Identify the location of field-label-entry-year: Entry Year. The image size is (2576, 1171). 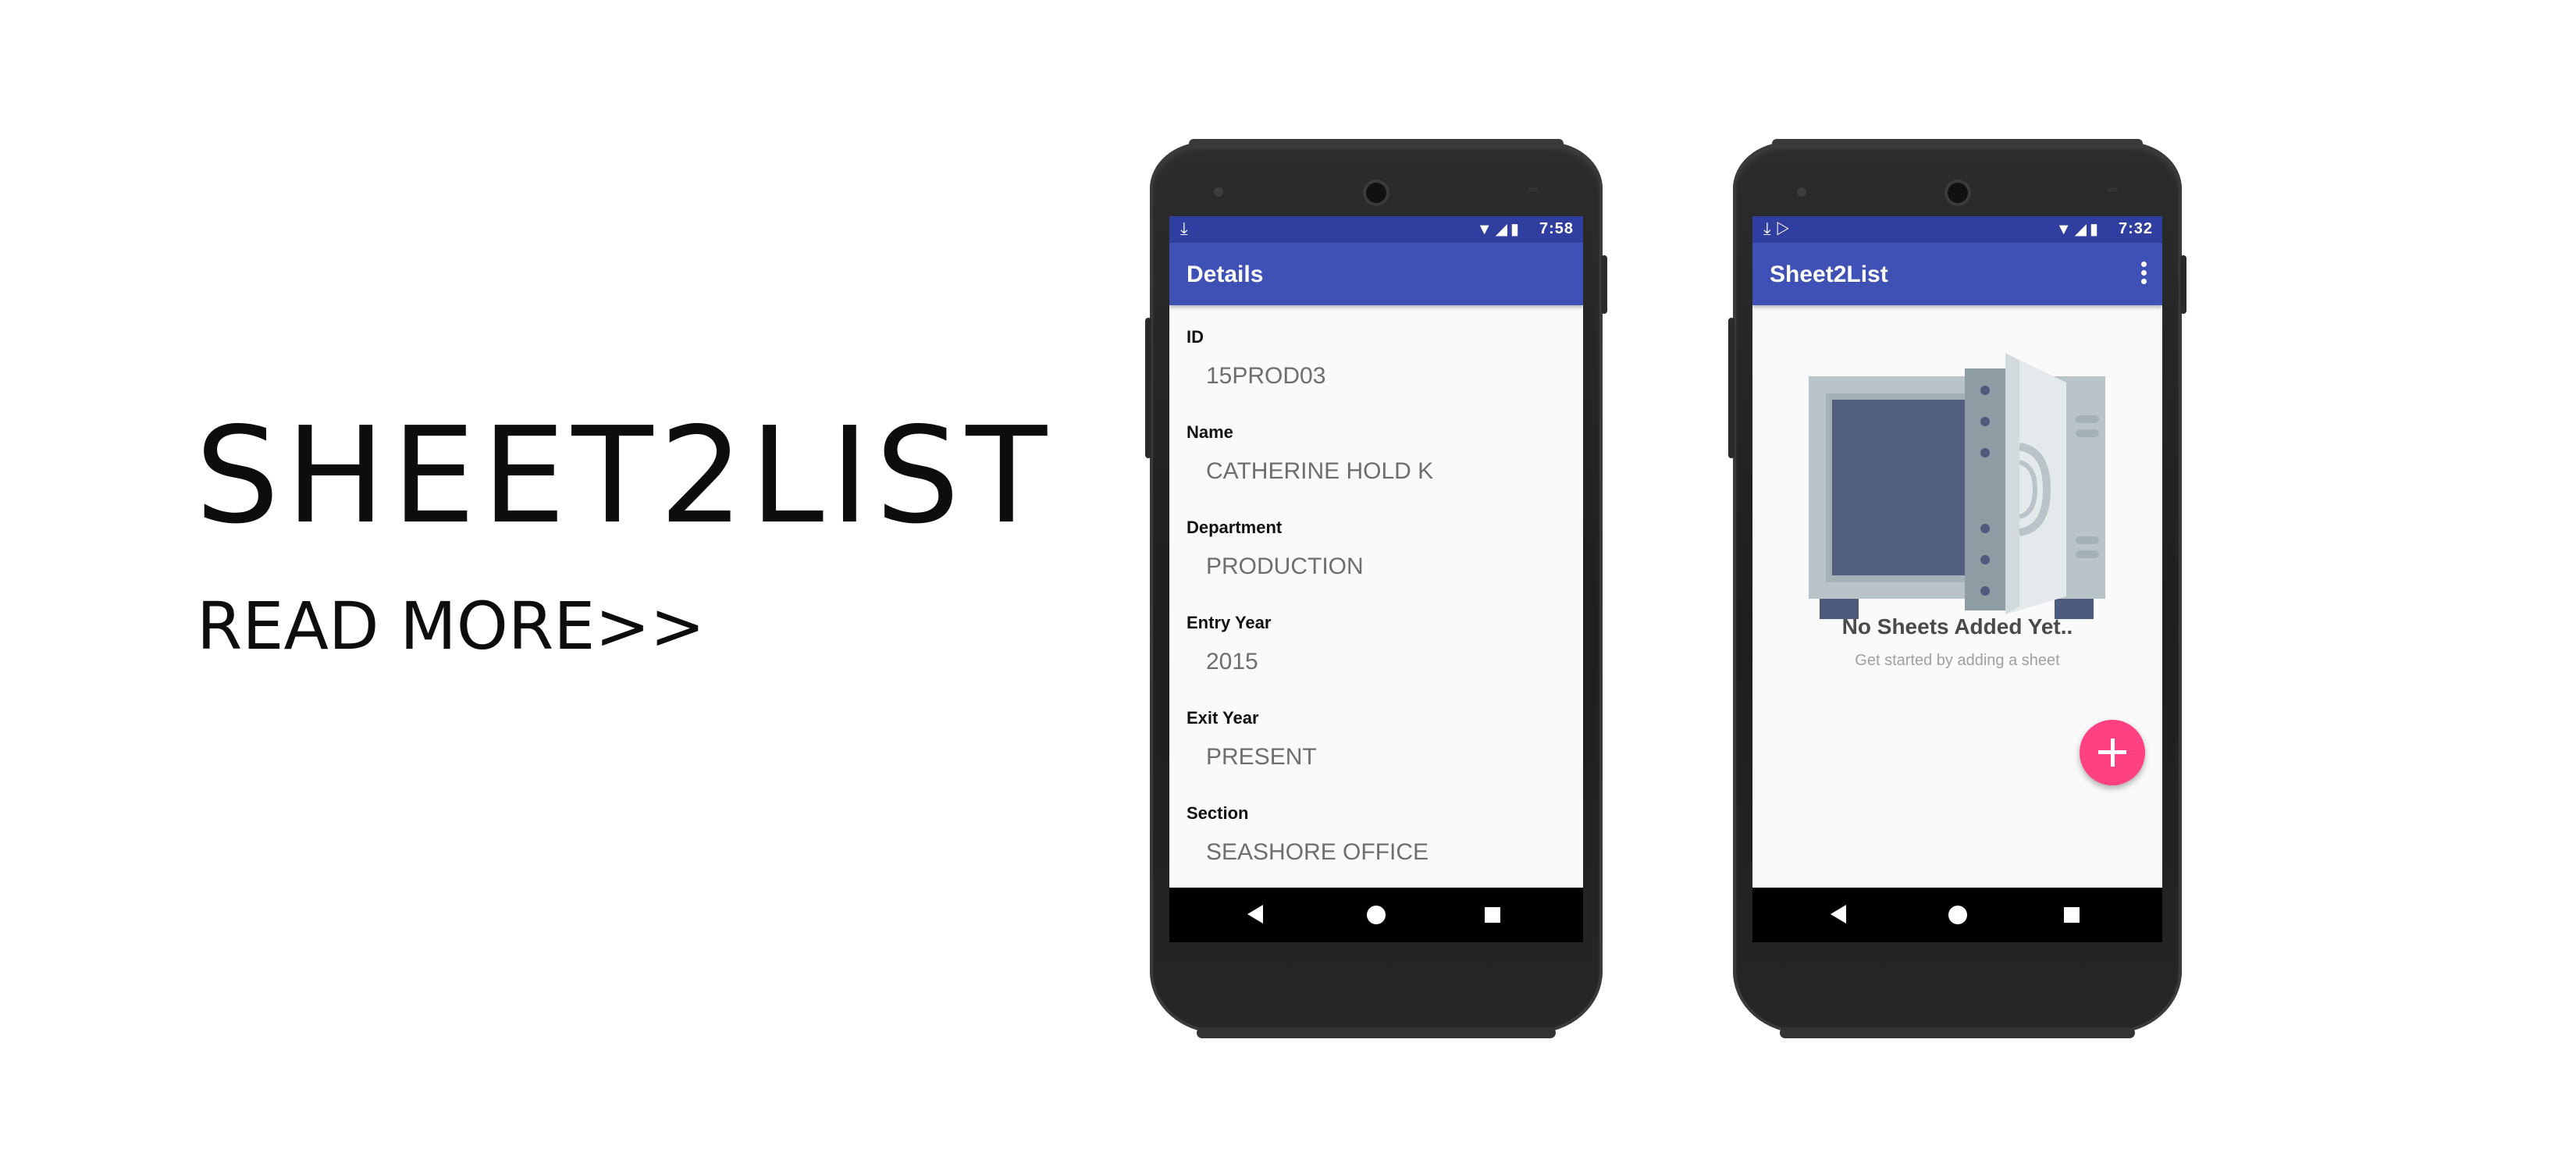
(1229, 622).